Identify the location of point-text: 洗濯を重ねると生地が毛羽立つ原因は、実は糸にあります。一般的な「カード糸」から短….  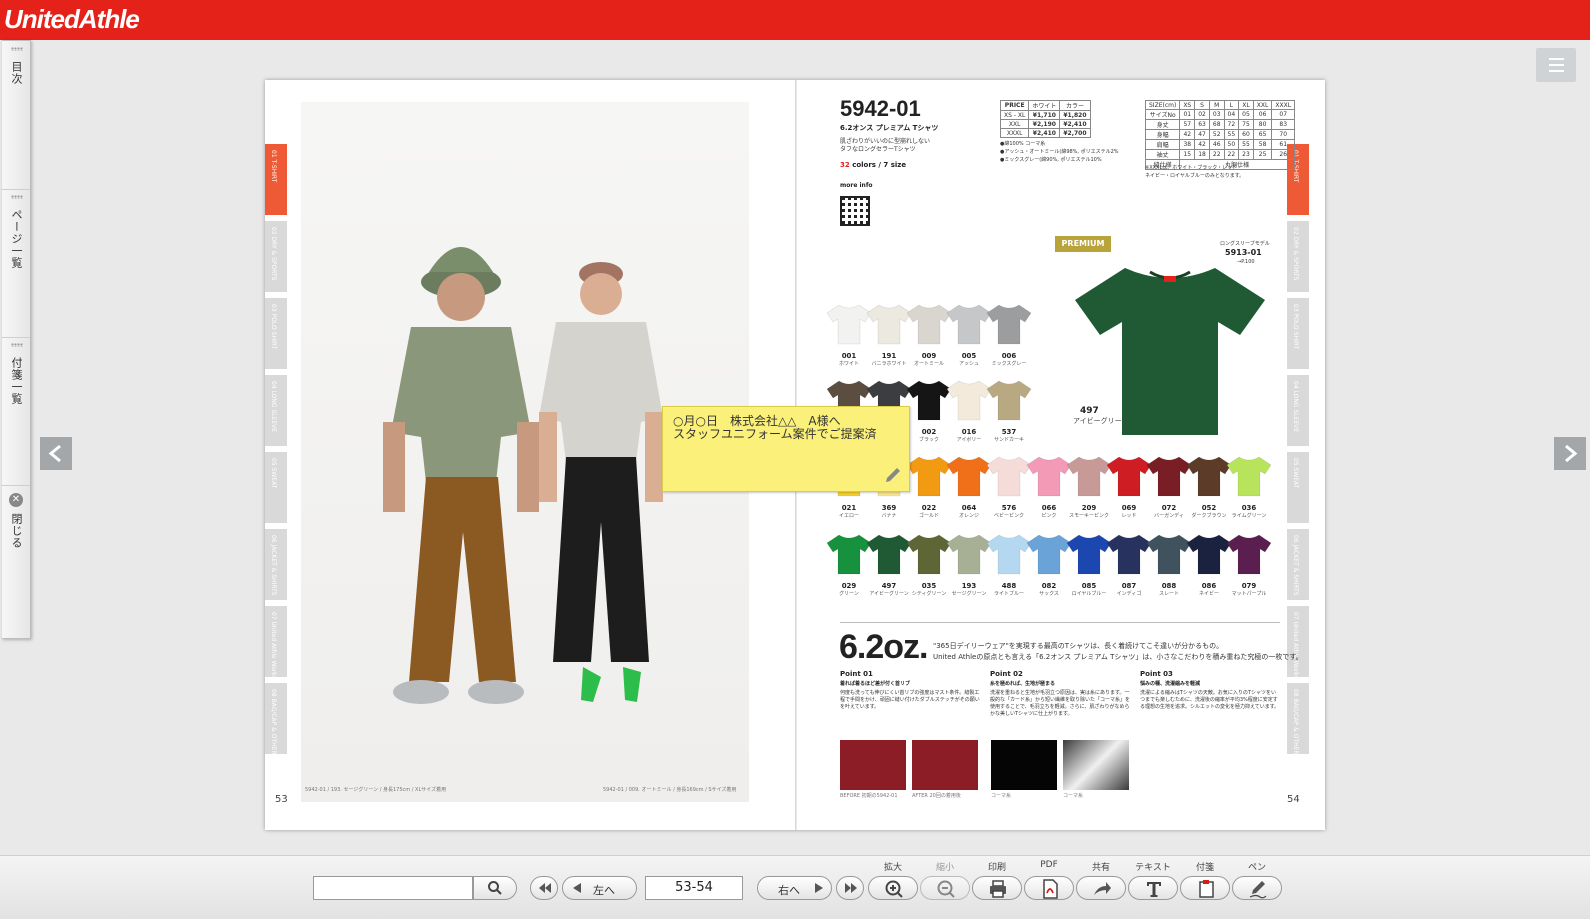
(1060, 703).